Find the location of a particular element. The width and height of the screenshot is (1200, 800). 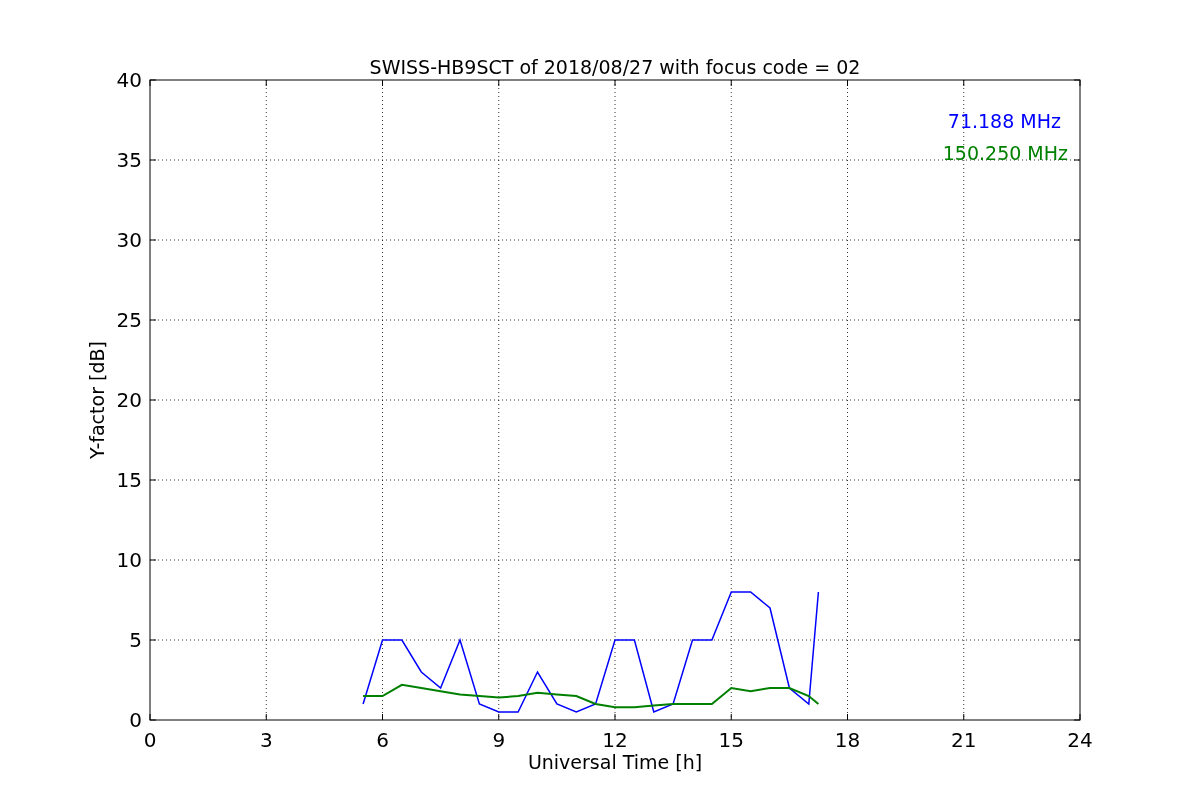

y-tick-label: 25 is located at coordinates (129, 320).